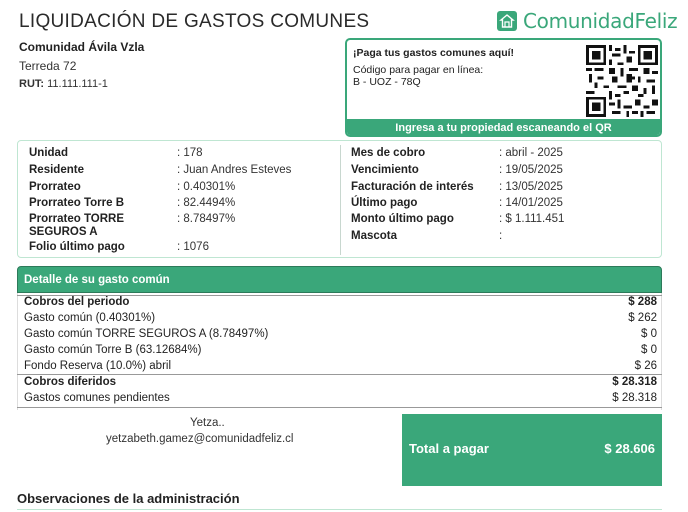  I want to click on detail-row-label: Cobros del periodo, so click(77, 302).